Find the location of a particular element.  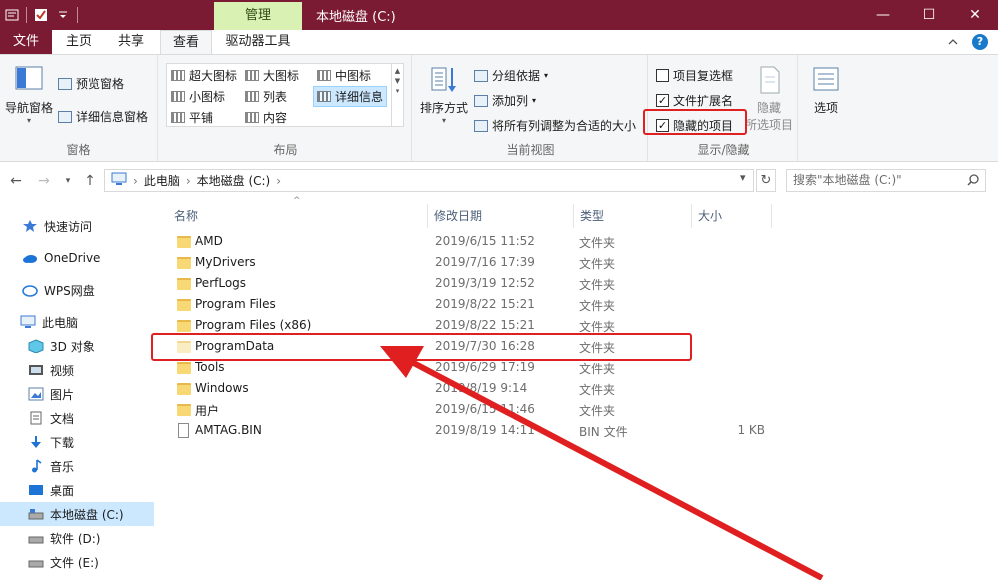

file-name: Program Files is located at coordinates (235, 304).